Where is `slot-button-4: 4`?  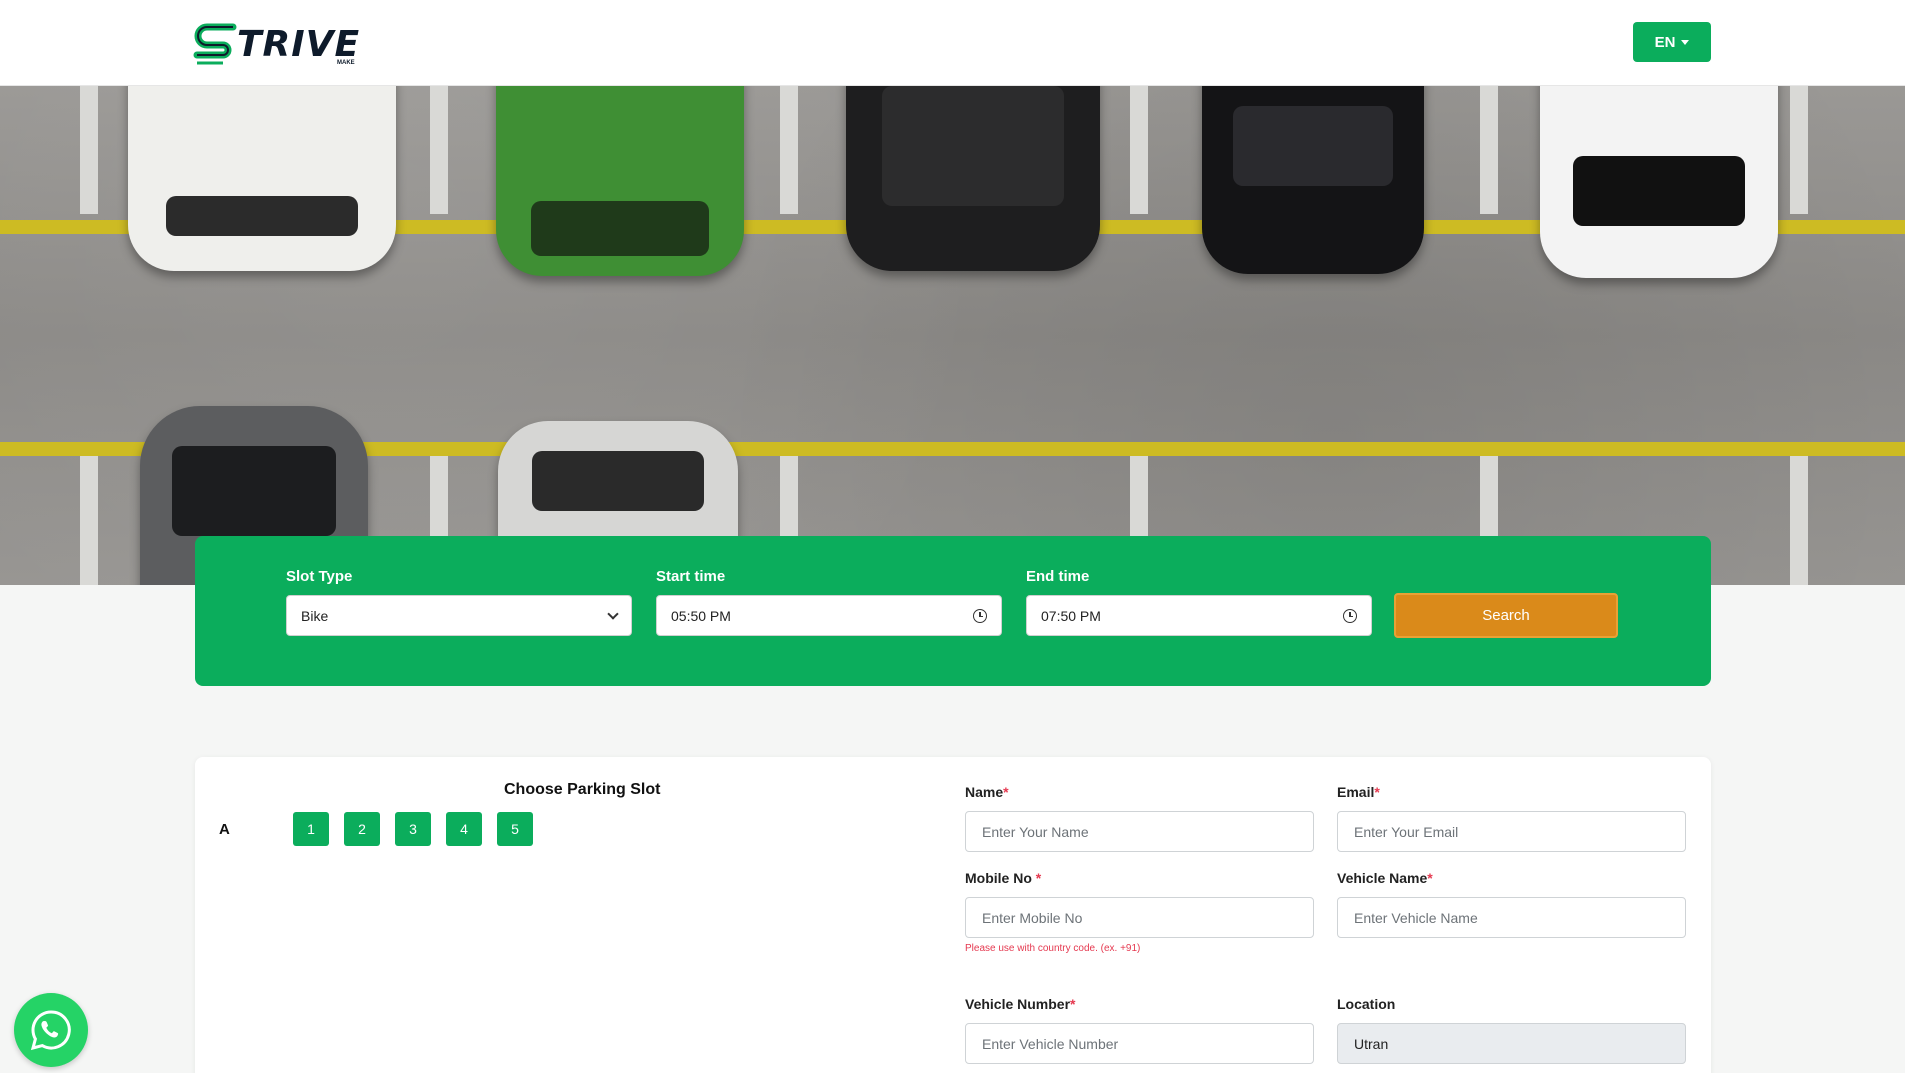 slot-button-4: 4 is located at coordinates (464, 829).